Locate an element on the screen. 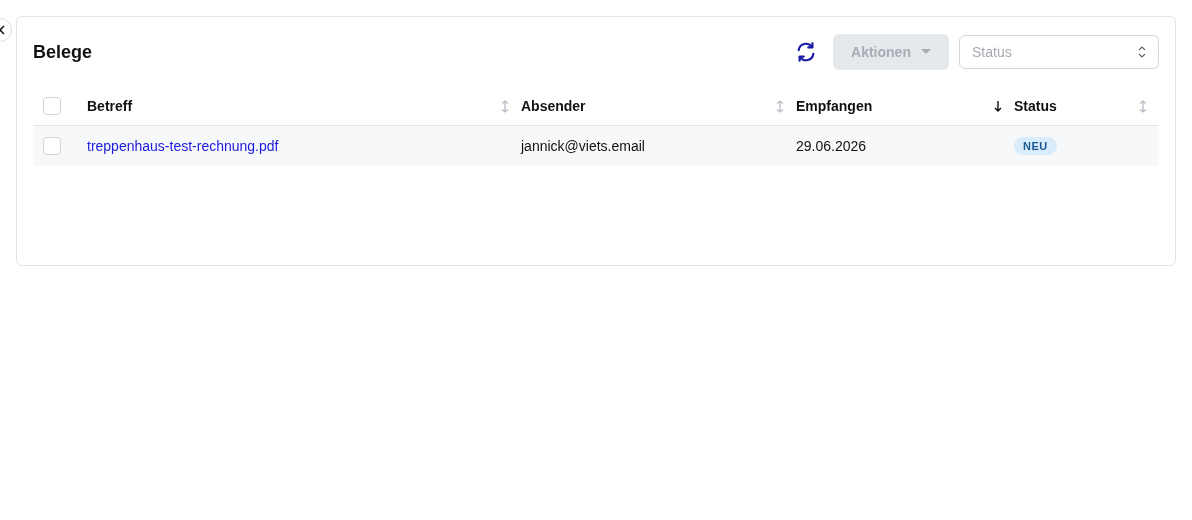 The image size is (1192, 520). page-title: Belege is located at coordinates (63, 52).